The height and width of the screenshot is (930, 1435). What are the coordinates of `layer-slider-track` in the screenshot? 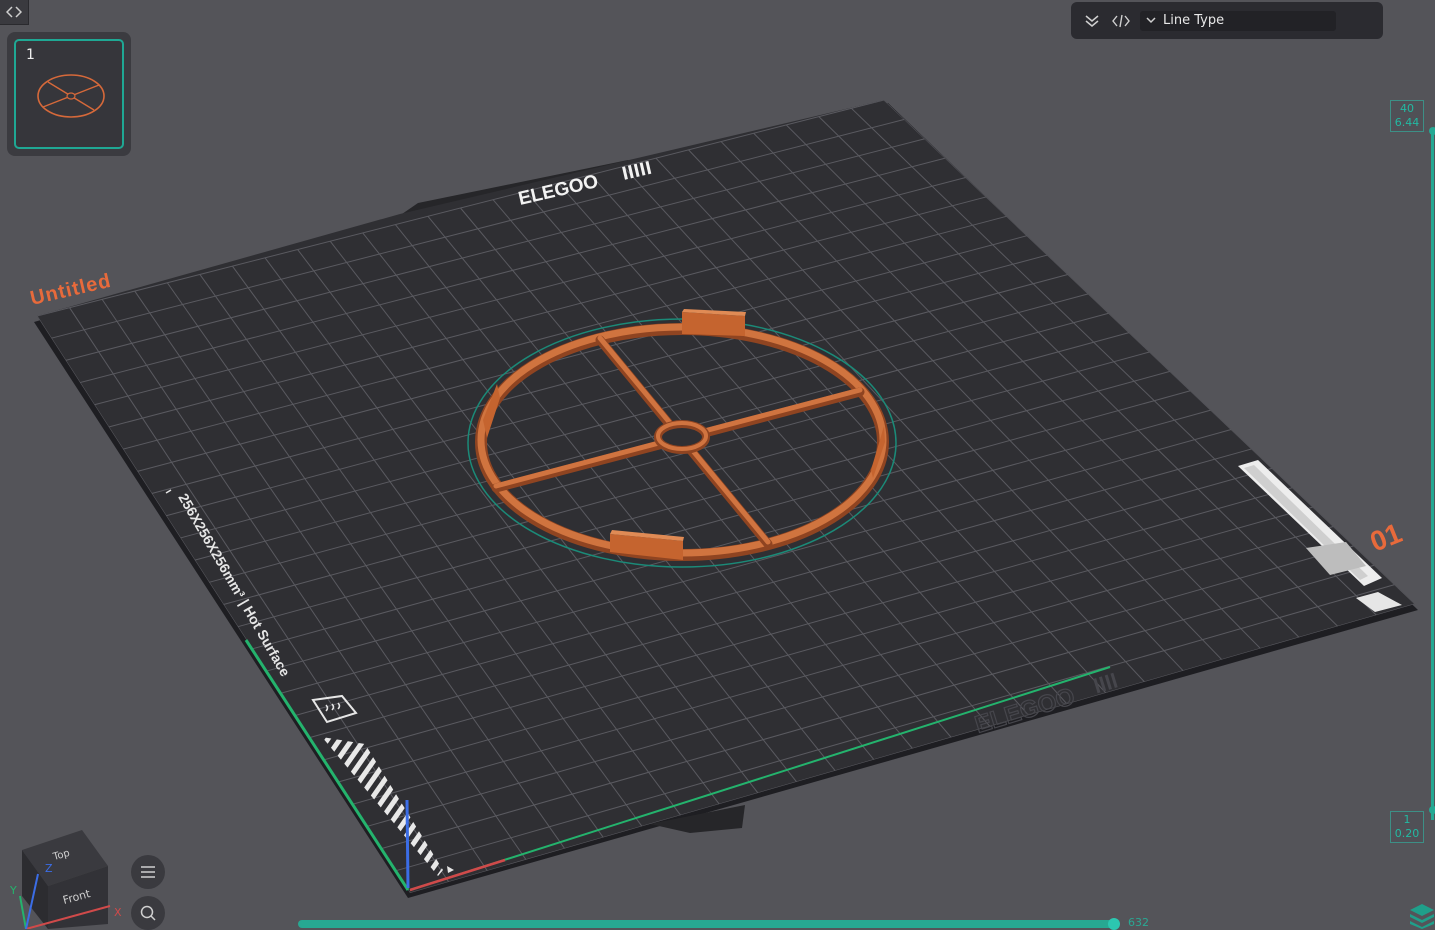 It's located at (1432, 475).